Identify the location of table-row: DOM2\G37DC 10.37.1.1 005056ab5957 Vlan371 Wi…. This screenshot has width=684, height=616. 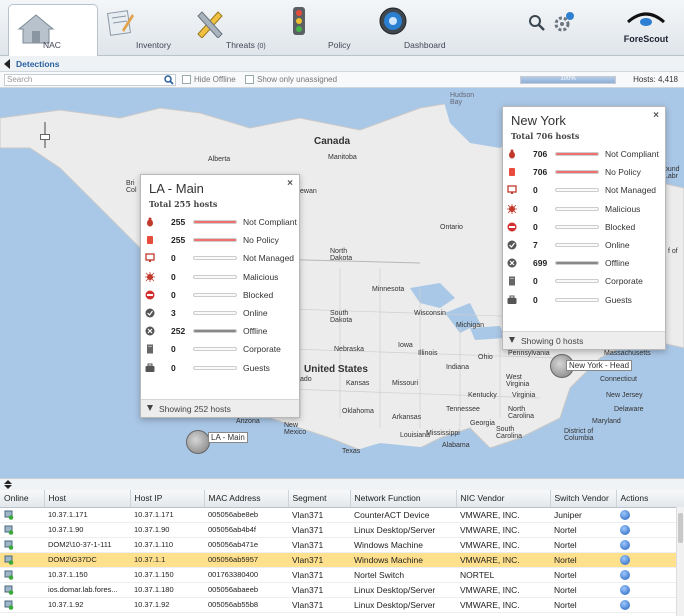
(342, 560).